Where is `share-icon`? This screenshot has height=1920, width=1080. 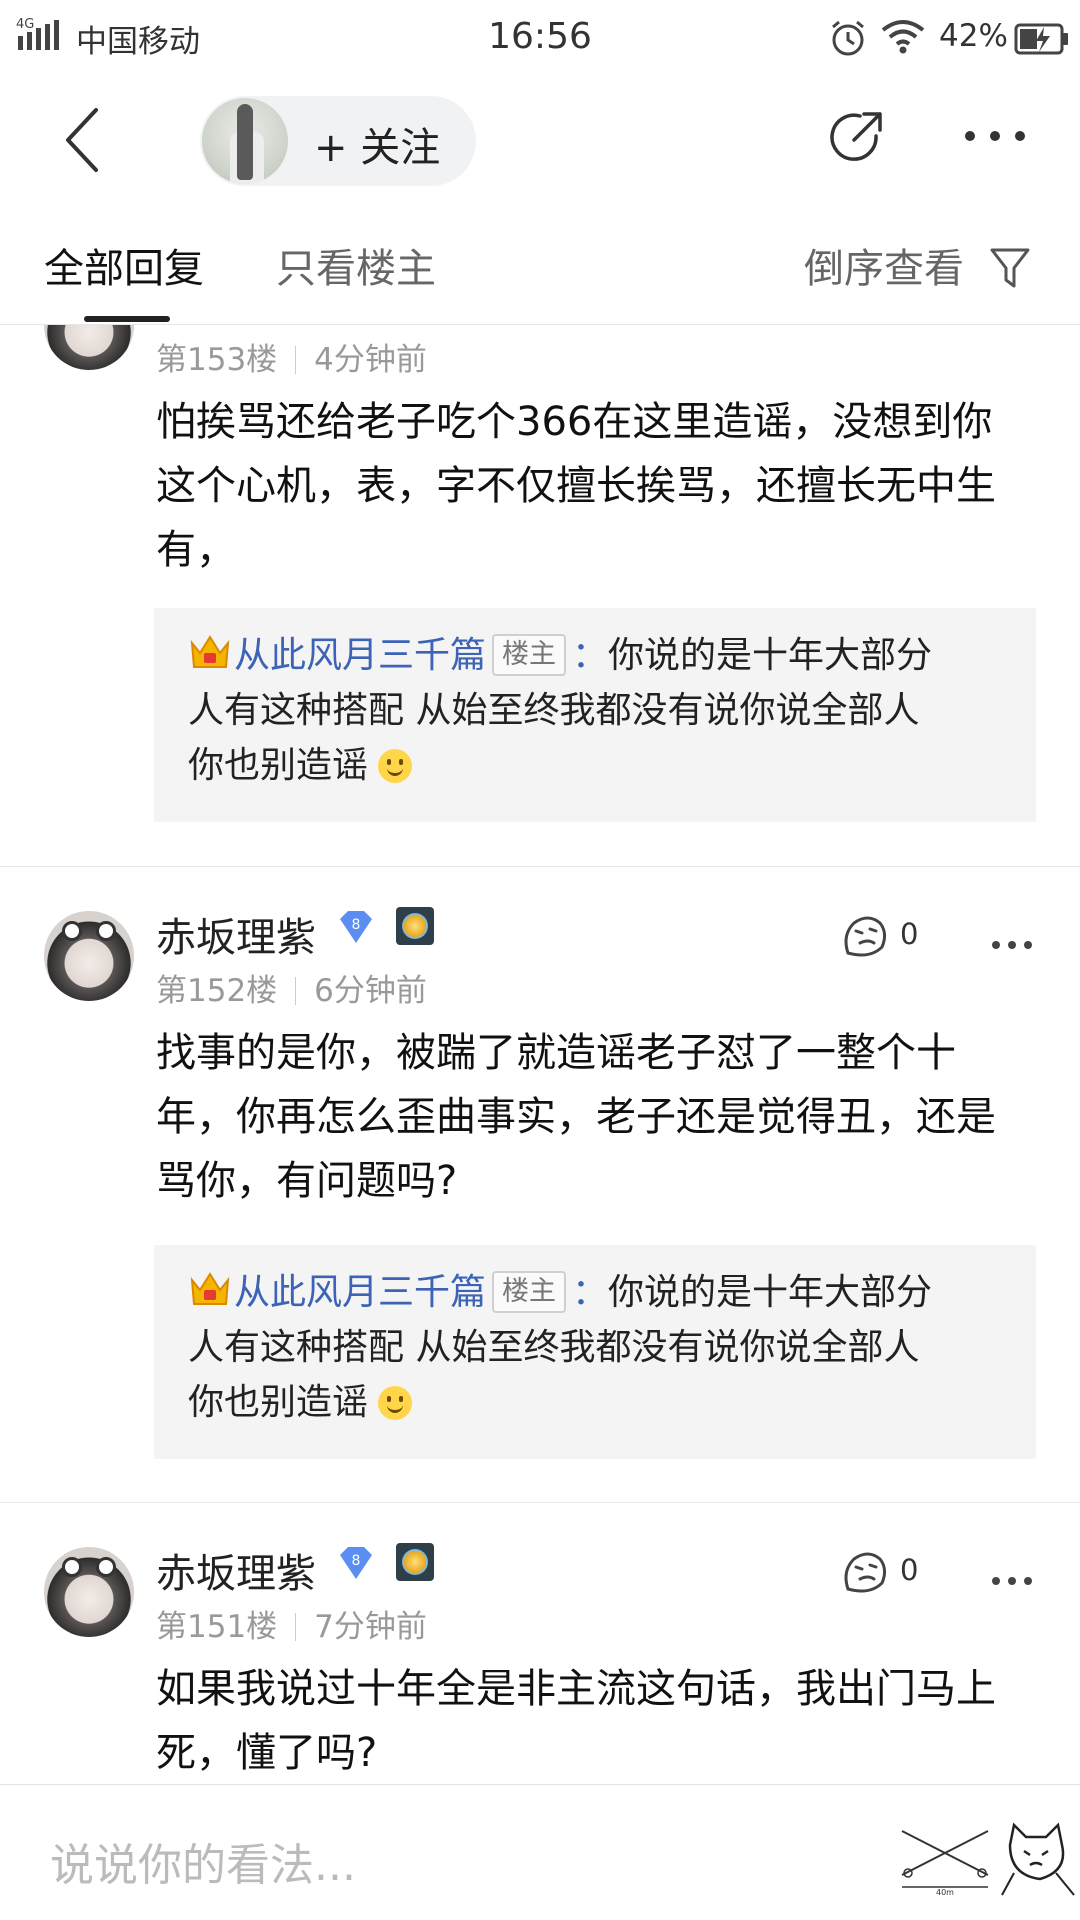
share-icon is located at coordinates (856, 138).